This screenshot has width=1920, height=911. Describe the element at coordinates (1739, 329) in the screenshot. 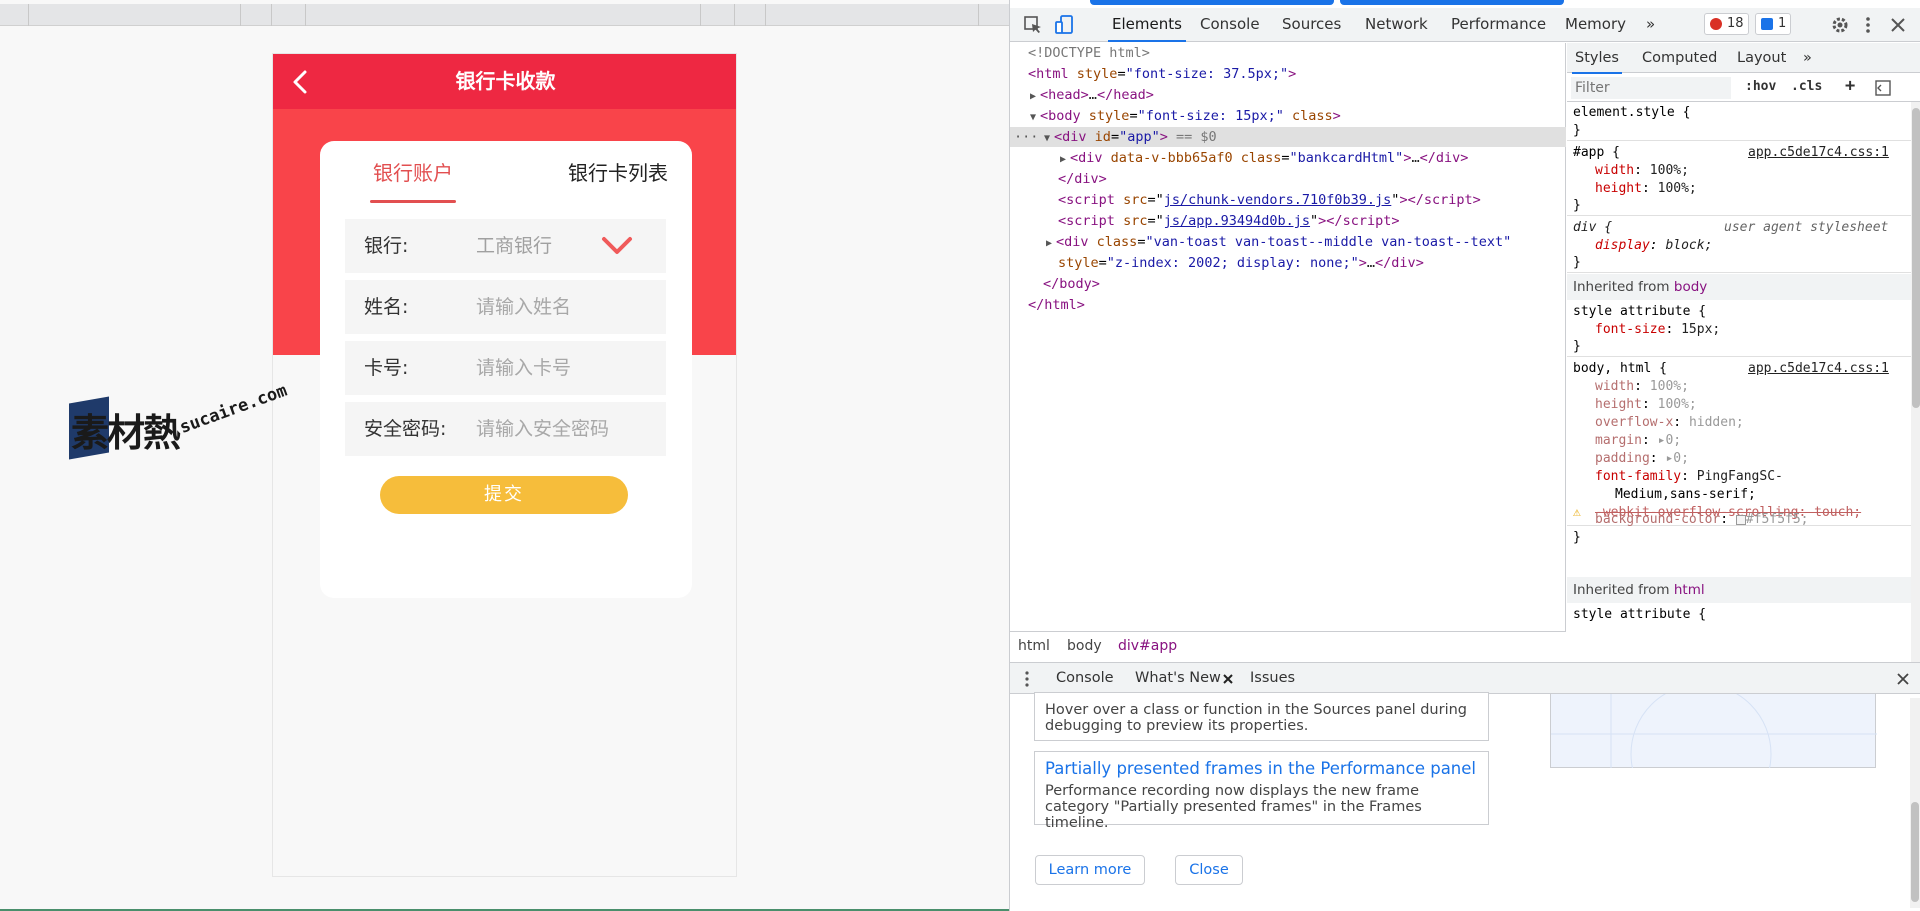

I see `body-style-attr-rule: style attribute { font-size: 15px; }` at that location.